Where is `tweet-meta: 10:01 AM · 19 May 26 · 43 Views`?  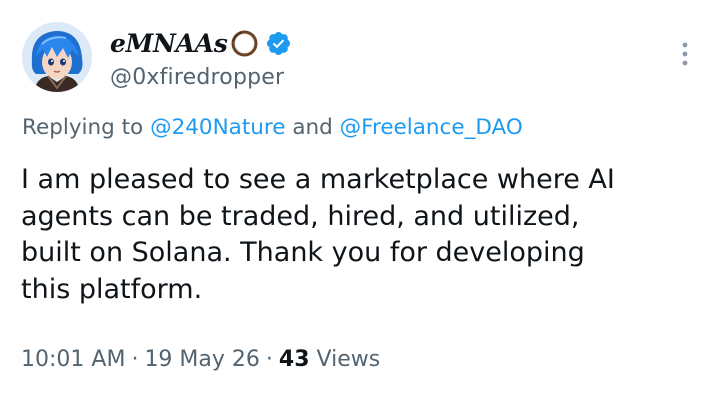
tweet-meta: 10:01 AM · 19 May 26 · 43 Views is located at coordinates (200, 359).